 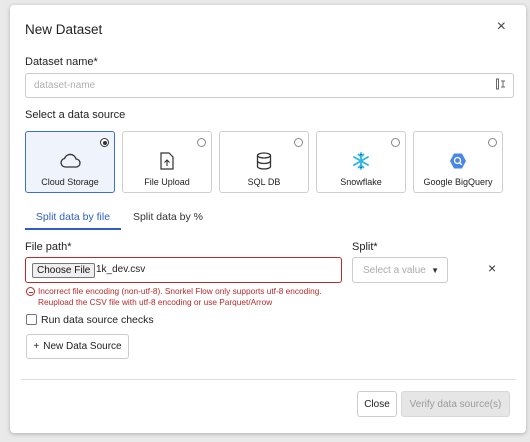 I want to click on verify-data-sources-button: Verify data source(s), so click(x=455, y=404).